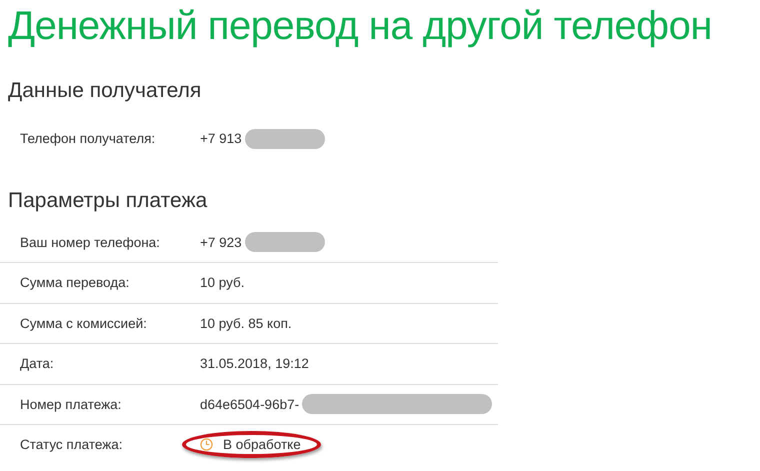  I want to click on field-label: Телефон получателя:, so click(87, 138).